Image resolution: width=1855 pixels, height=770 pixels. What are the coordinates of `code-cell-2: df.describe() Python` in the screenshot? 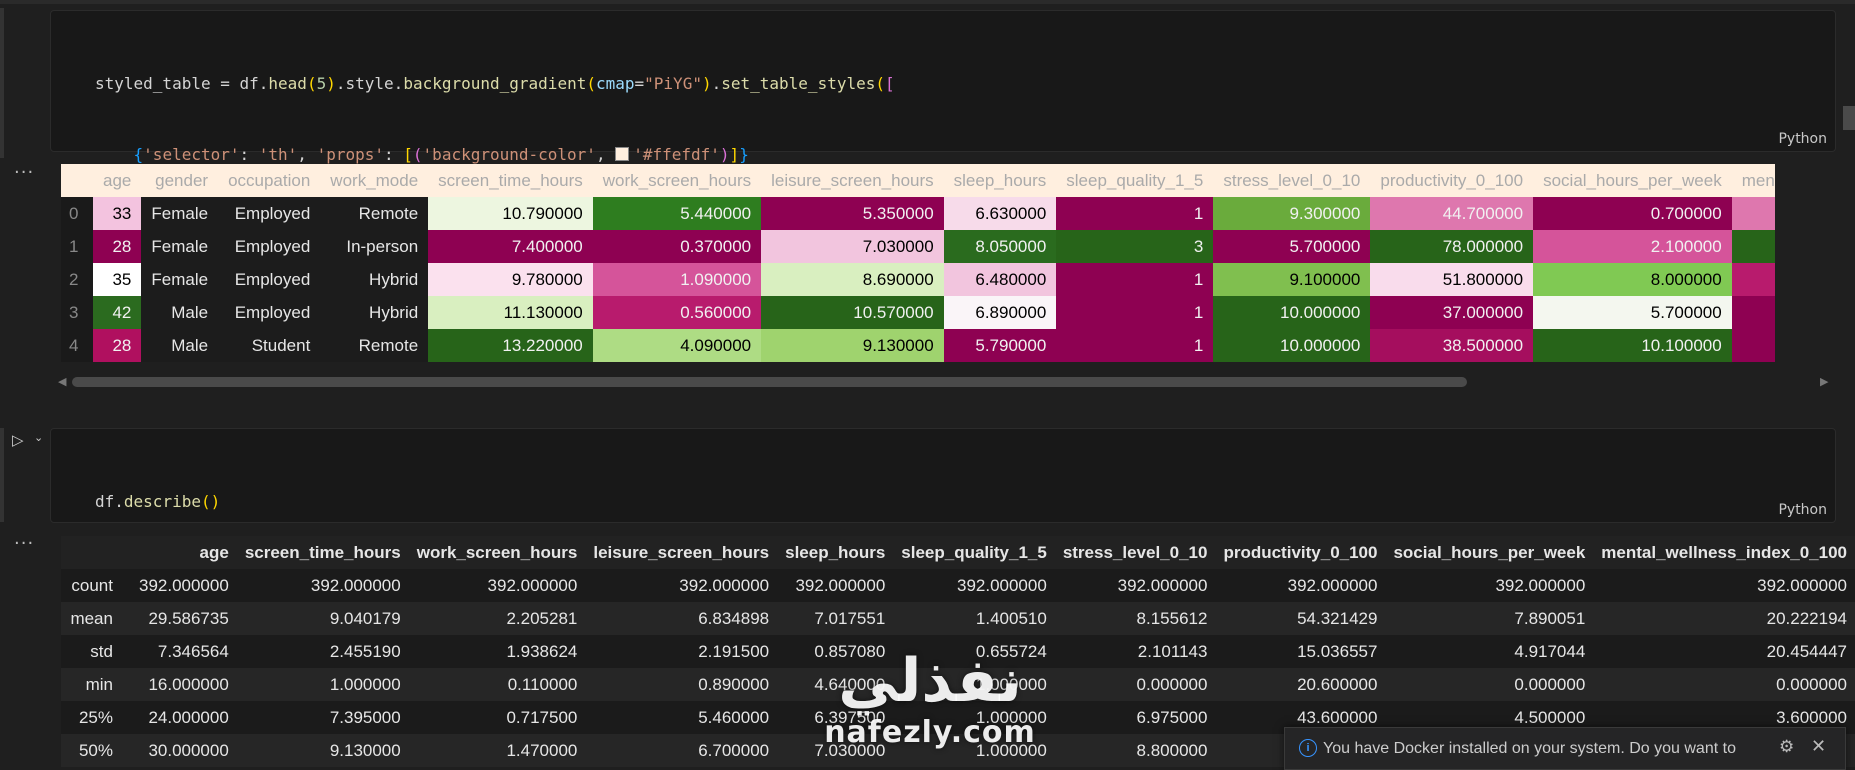 It's located at (943, 475).